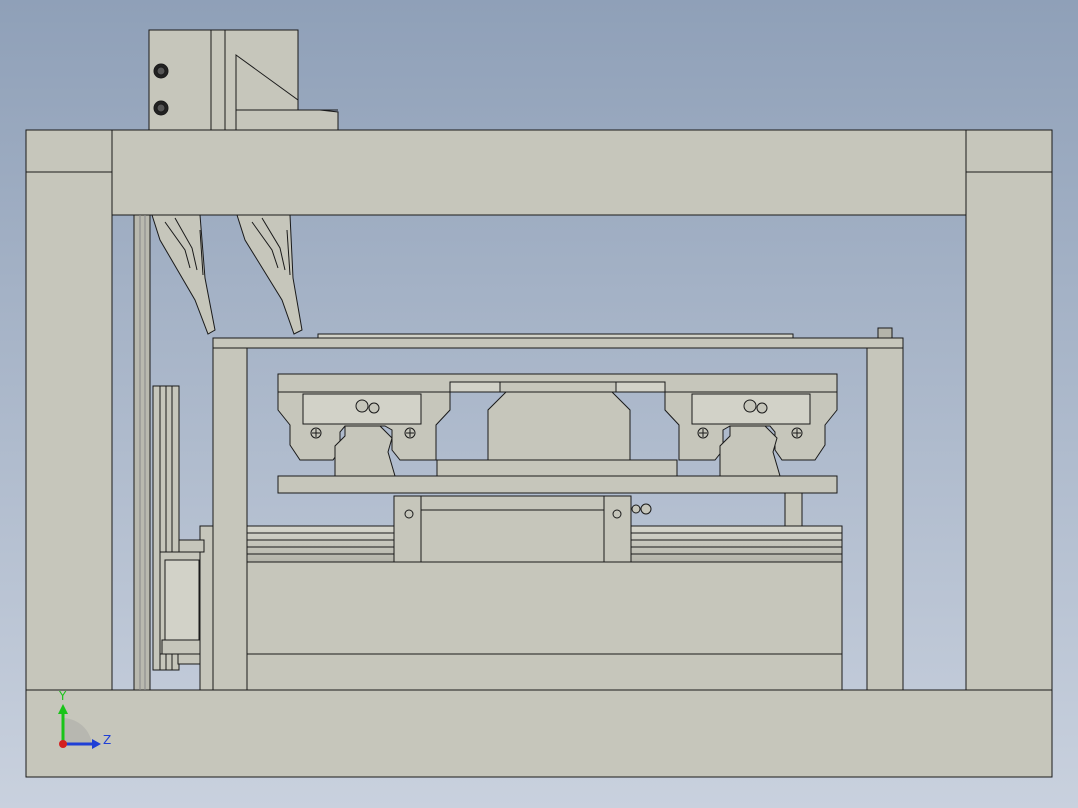 This screenshot has height=808, width=1078. I want to click on carriage-top-plate, so click(558, 343).